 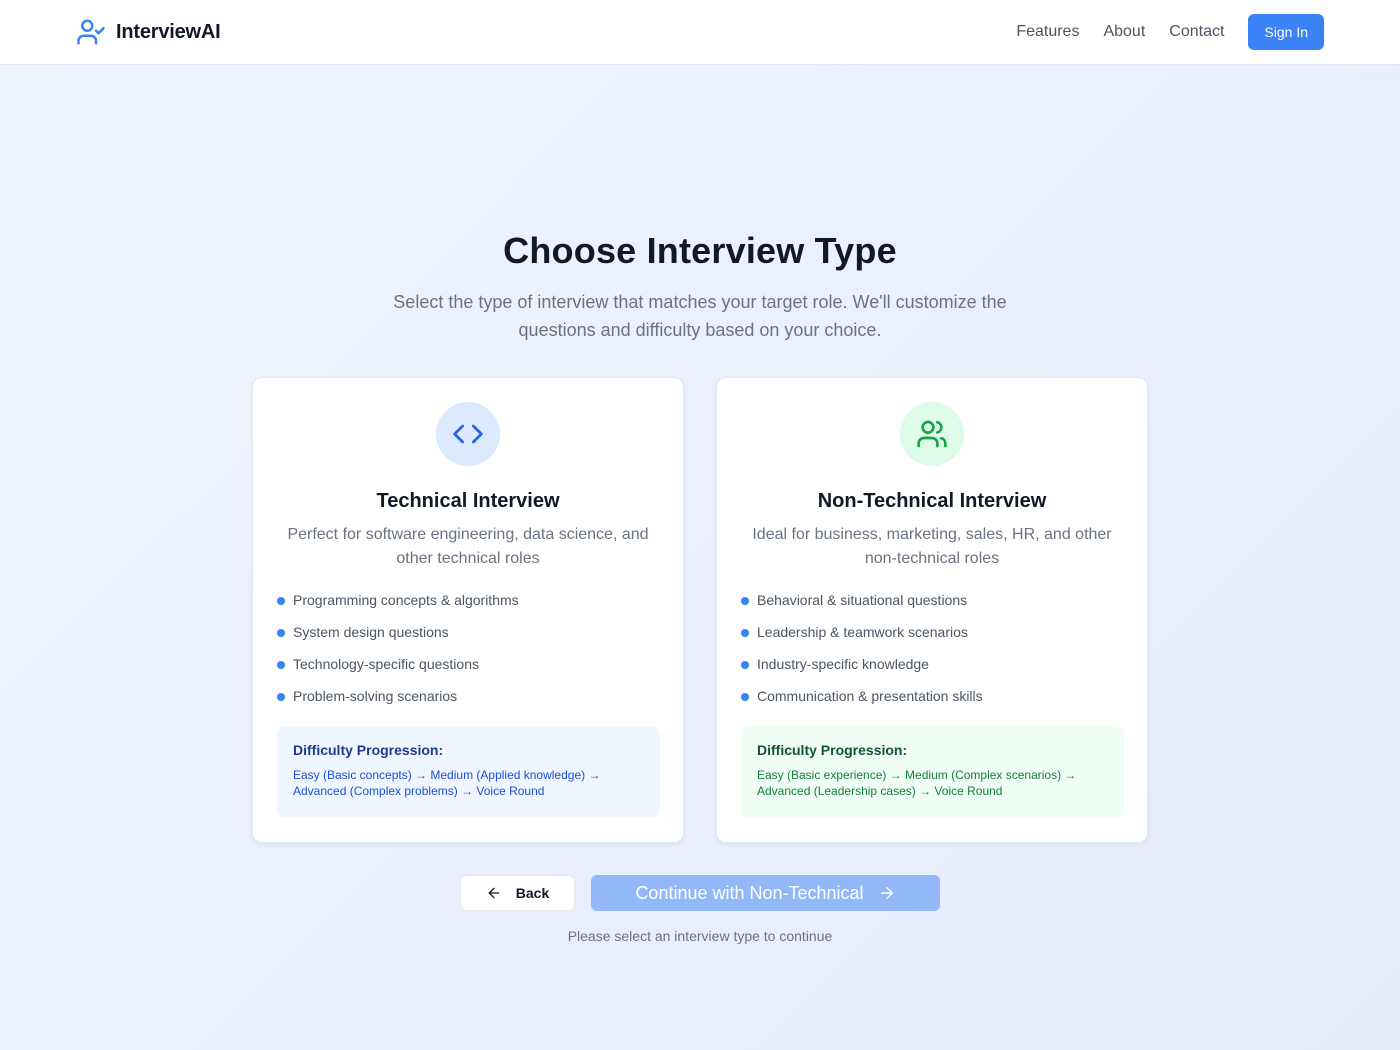 I want to click on feature-text: Leadership & teamwork scenarios, so click(x=862, y=632).